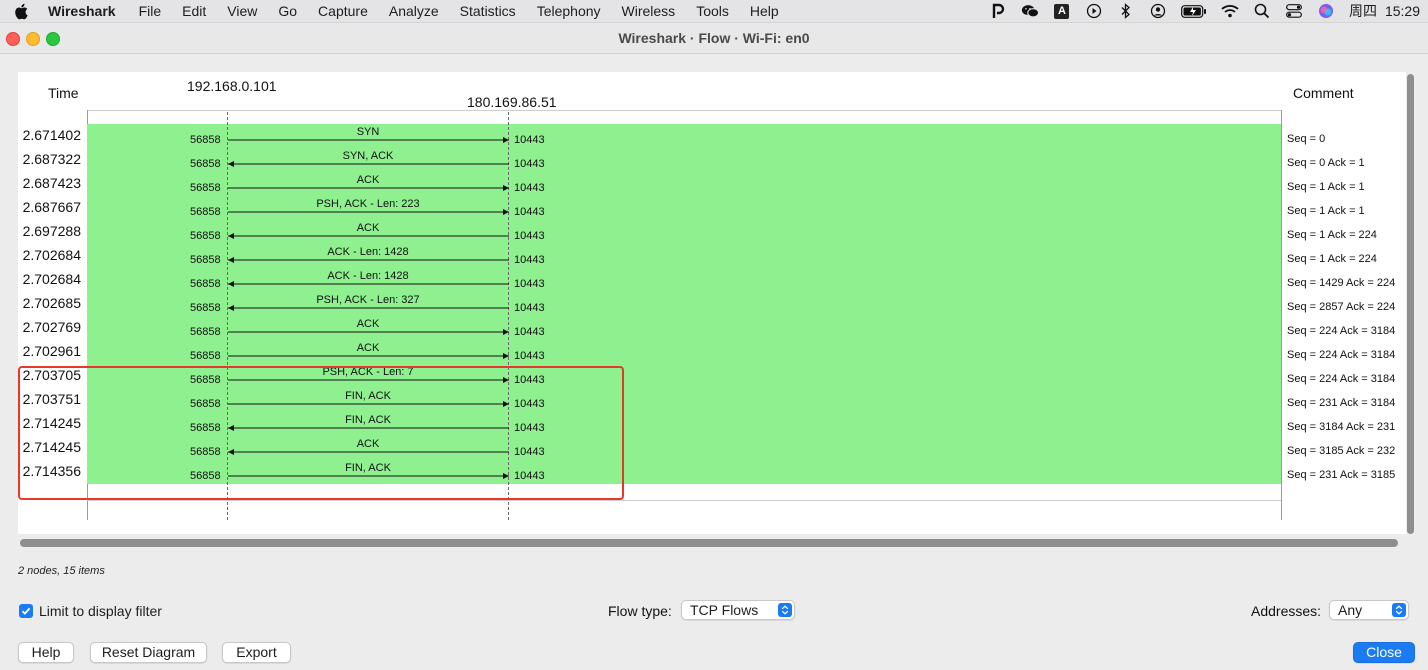  Describe the element at coordinates (640, 611) in the screenshot. I see `flow-type-label: Flow type:` at that location.